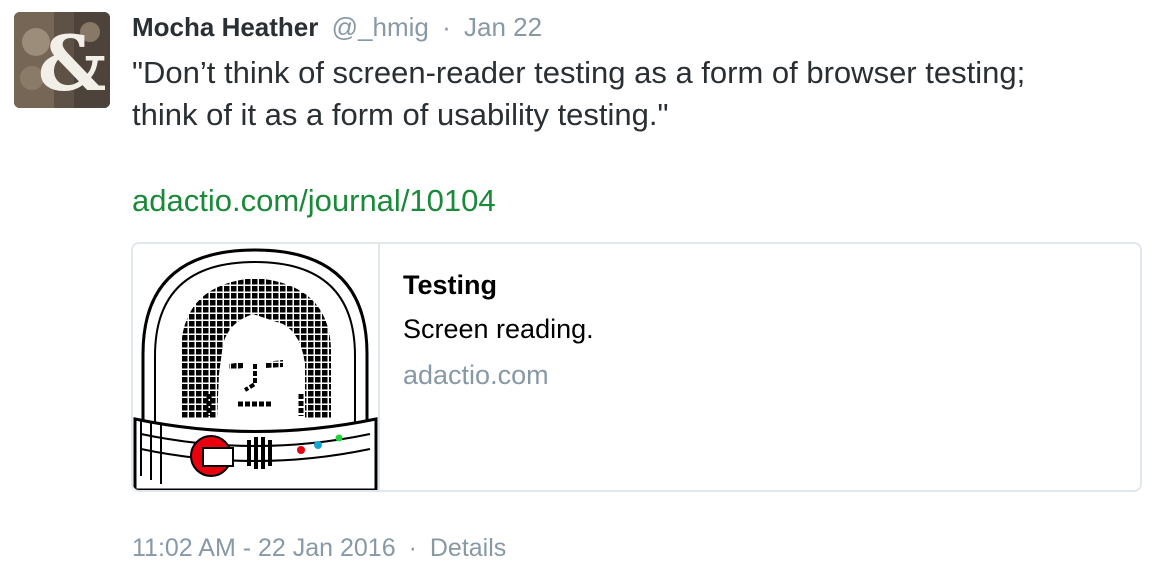 This screenshot has height=584, width=1156. I want to click on card-description: Screen reading., so click(498, 329).